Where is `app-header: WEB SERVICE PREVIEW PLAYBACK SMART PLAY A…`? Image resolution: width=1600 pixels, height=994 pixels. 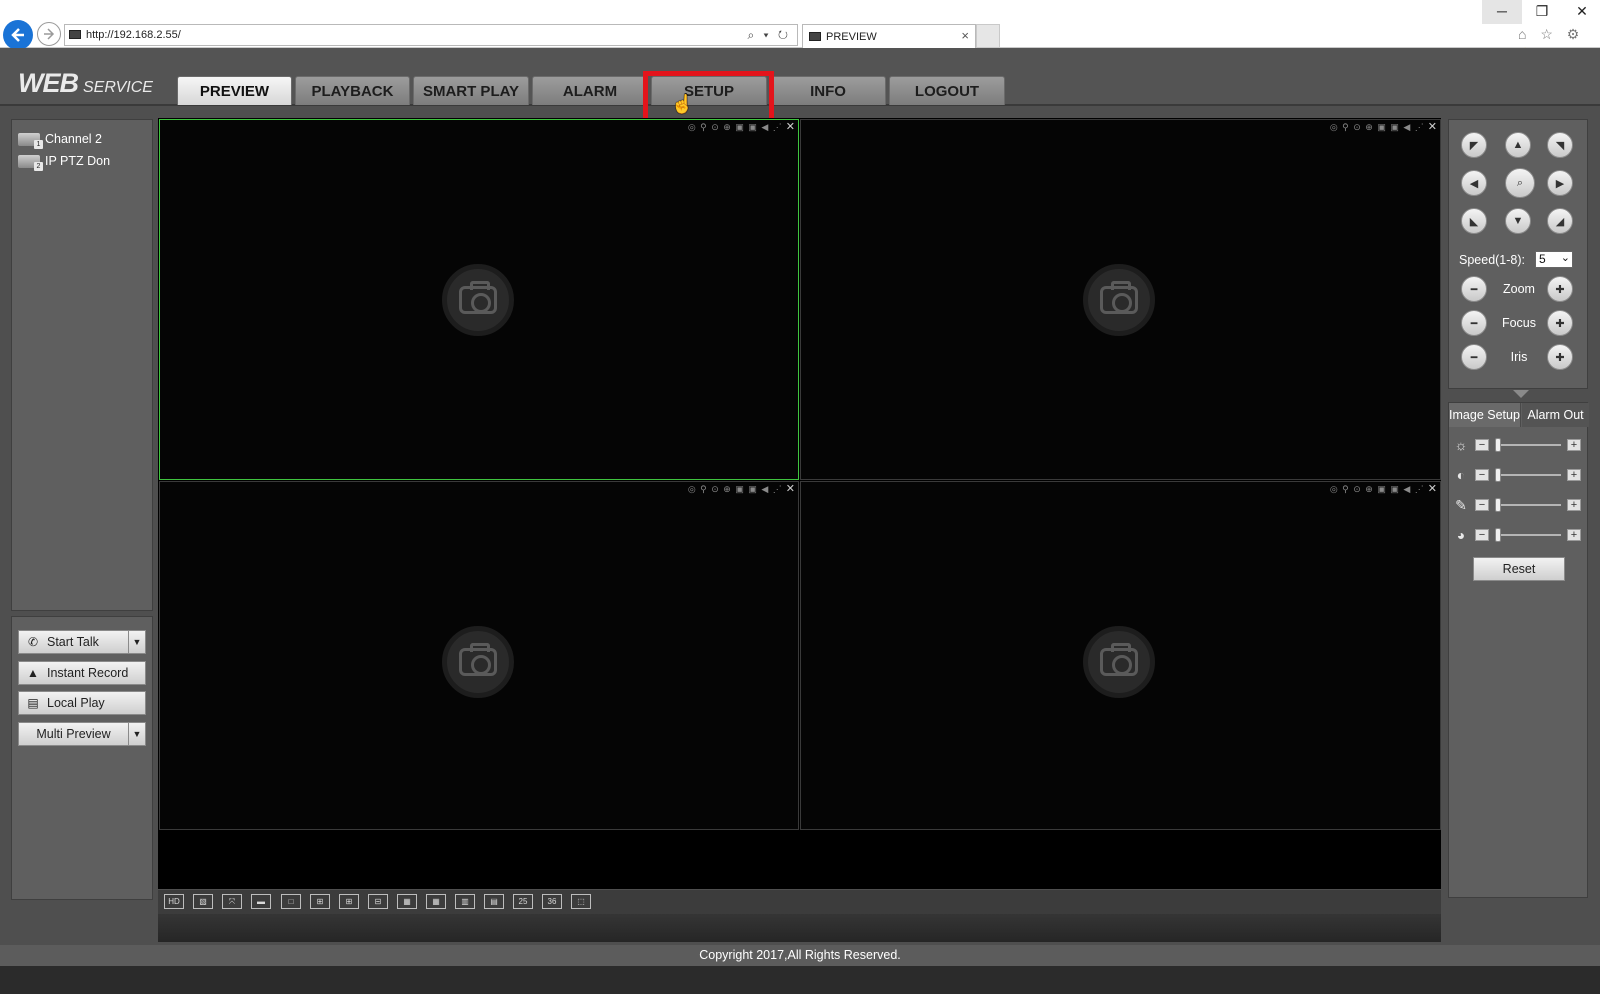
app-header: WEB SERVICE PREVIEW PLAYBACK SMART PLAY A… is located at coordinates (800, 87).